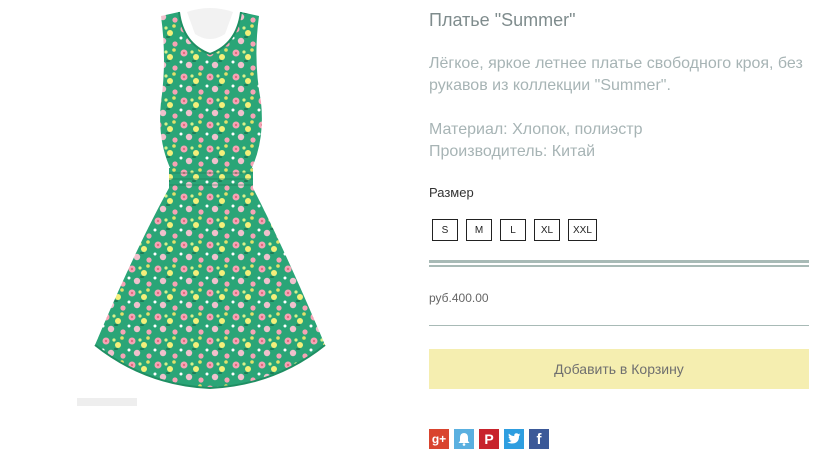  I want to click on size-label: Размер, so click(451, 192).